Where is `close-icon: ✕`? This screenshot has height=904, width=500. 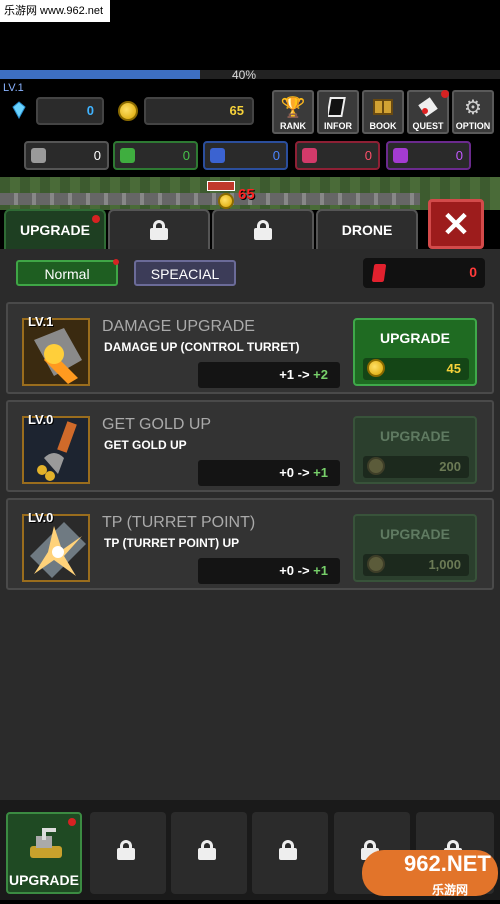
close-icon: ✕ is located at coordinates (456, 225).